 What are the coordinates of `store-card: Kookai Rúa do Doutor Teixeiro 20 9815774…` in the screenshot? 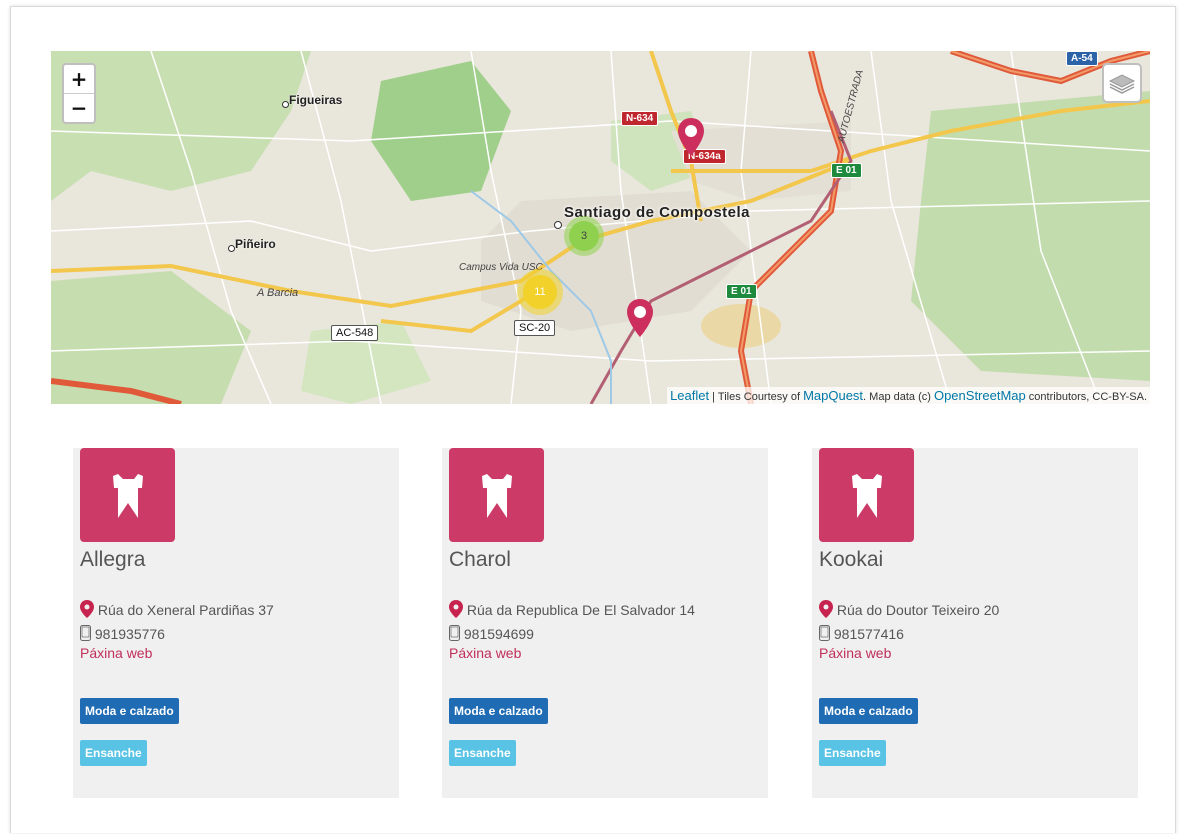 It's located at (975, 623).